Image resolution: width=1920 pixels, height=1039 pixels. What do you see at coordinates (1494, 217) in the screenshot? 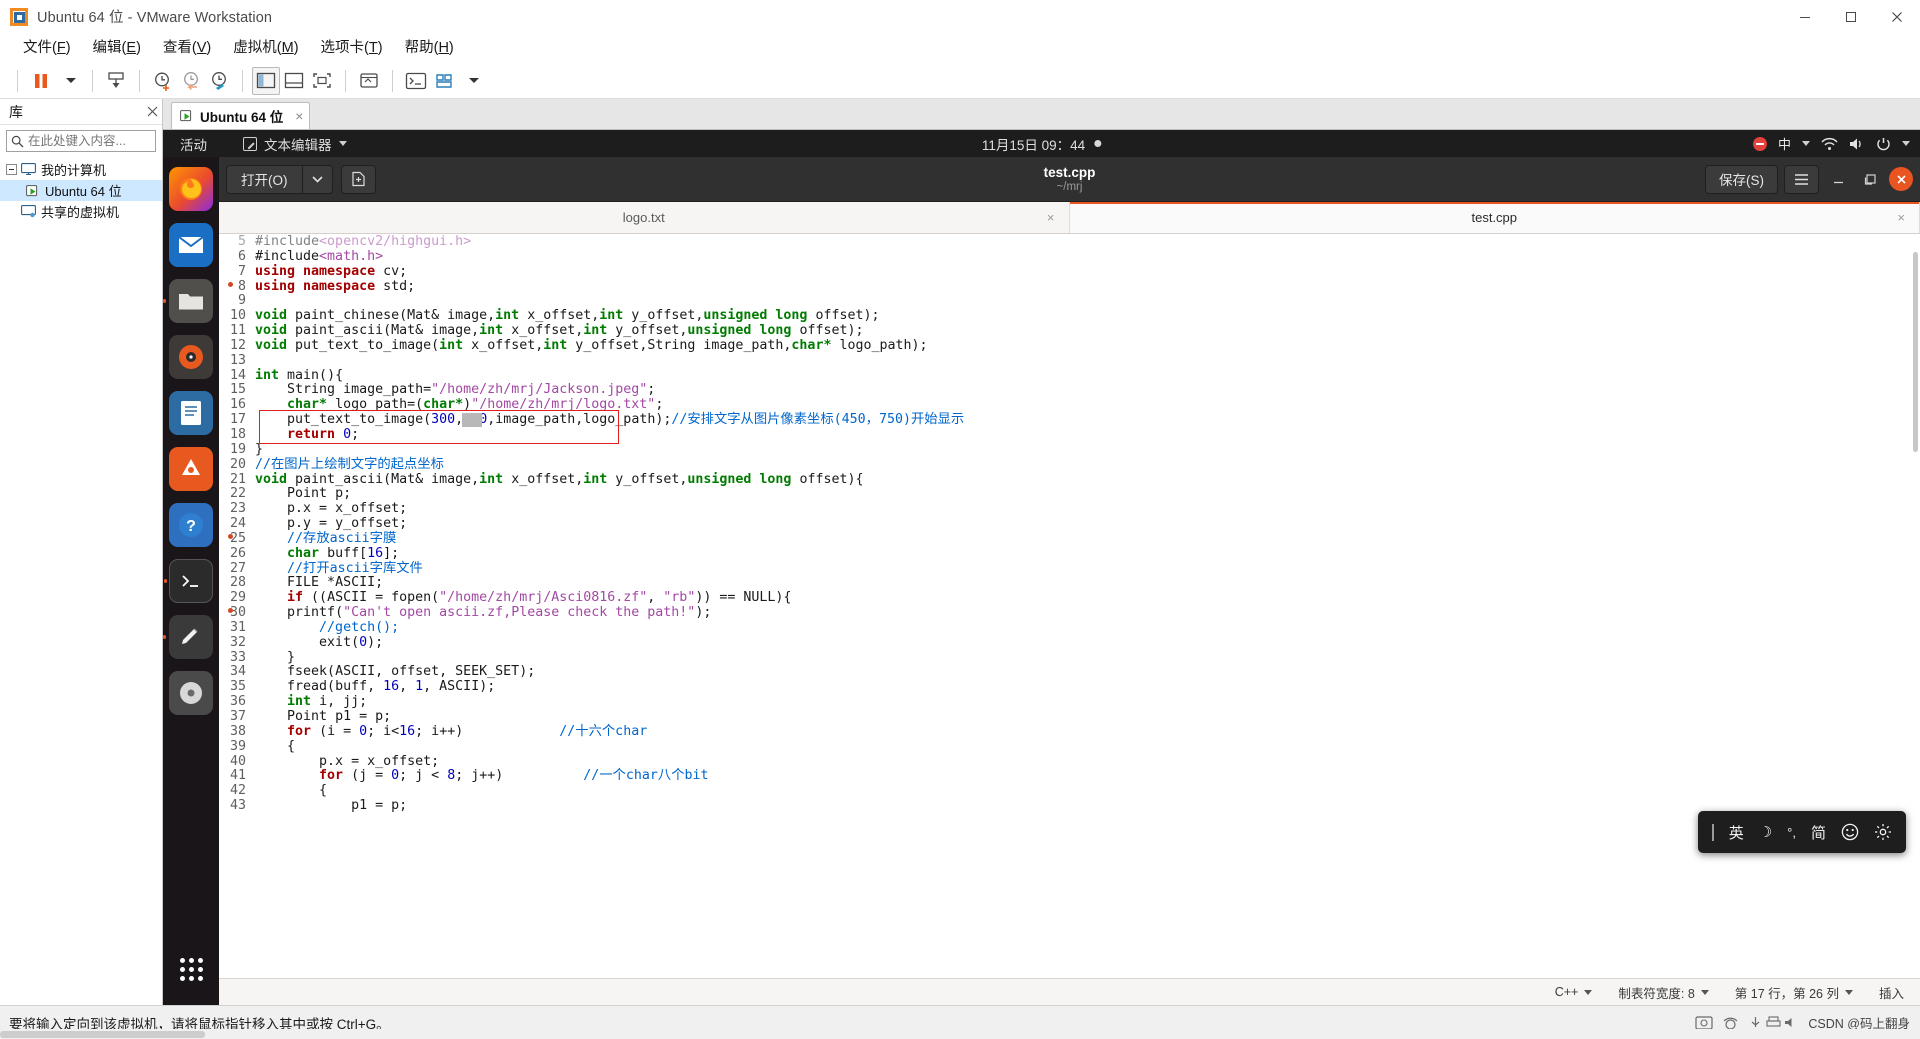
I see `tab-test-cpp: test.cpp ×` at bounding box center [1494, 217].